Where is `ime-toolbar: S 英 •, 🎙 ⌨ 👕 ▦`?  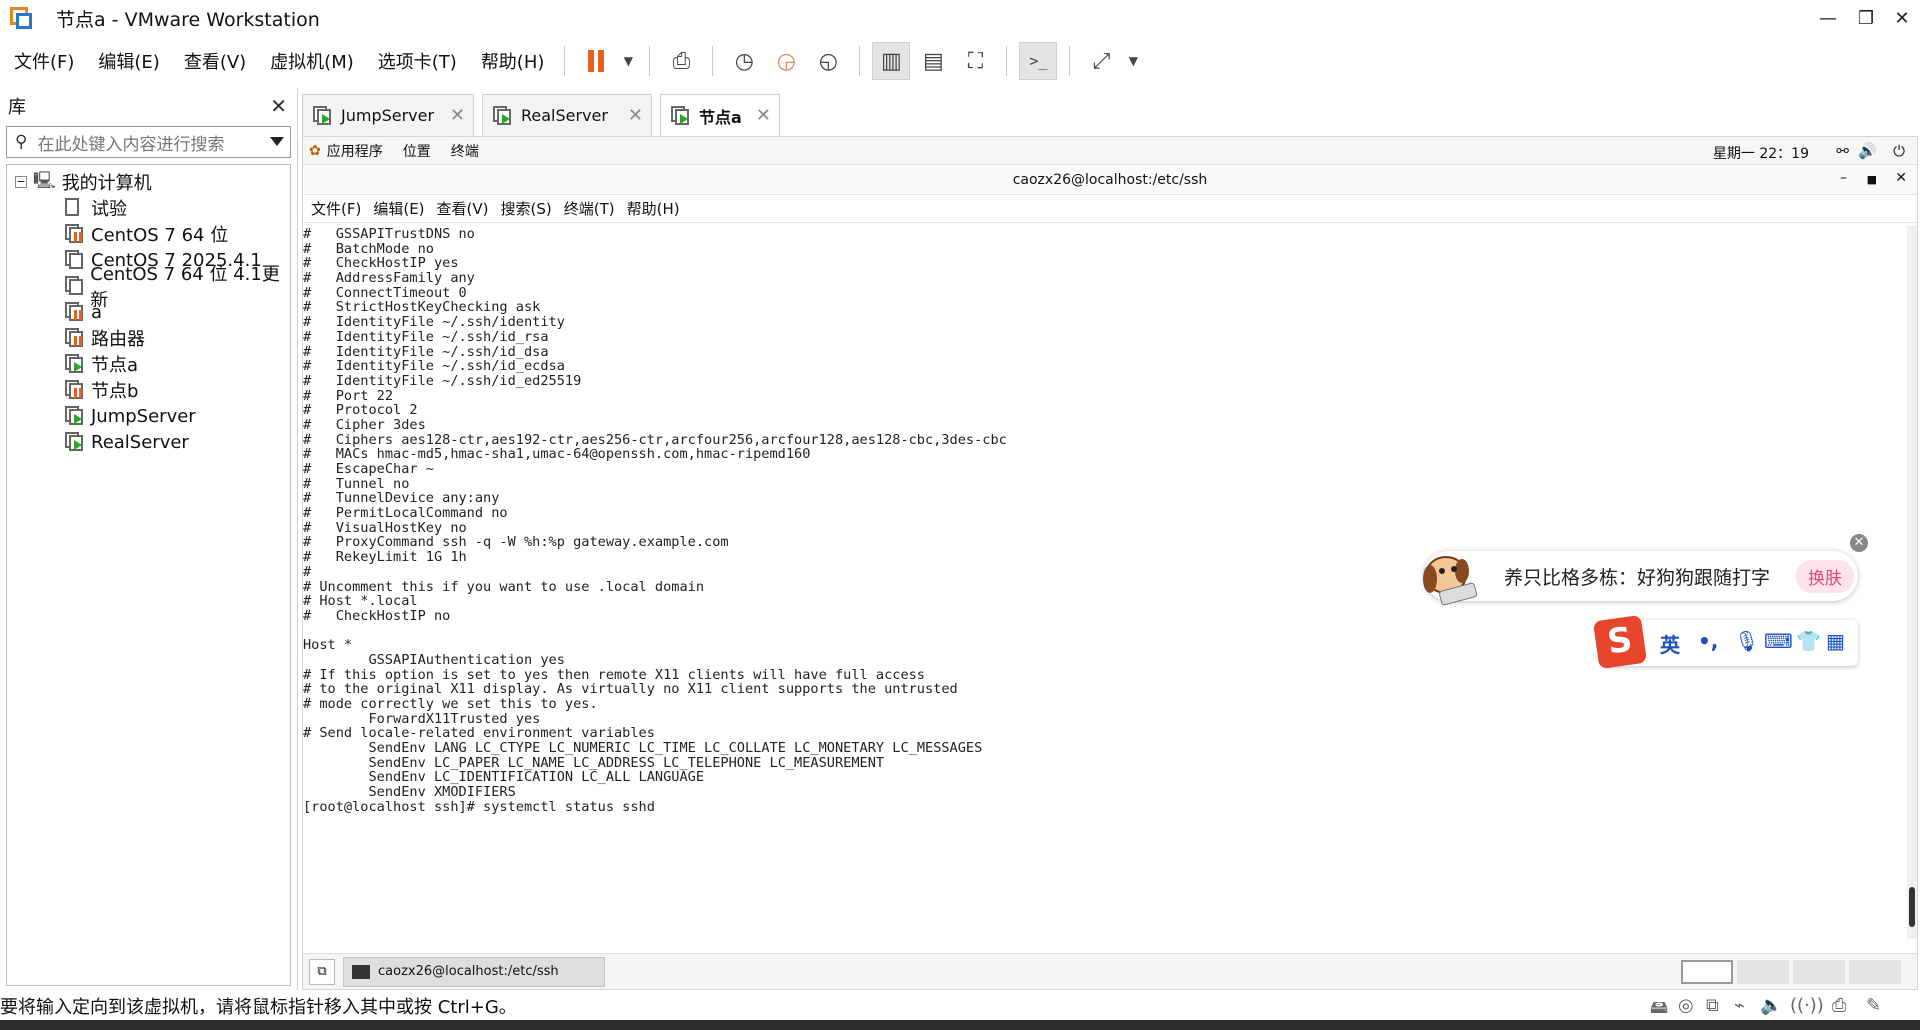
ime-toolbar: S 英 •, 🎙 ⌨ 👕 ▦ is located at coordinates (1725, 642).